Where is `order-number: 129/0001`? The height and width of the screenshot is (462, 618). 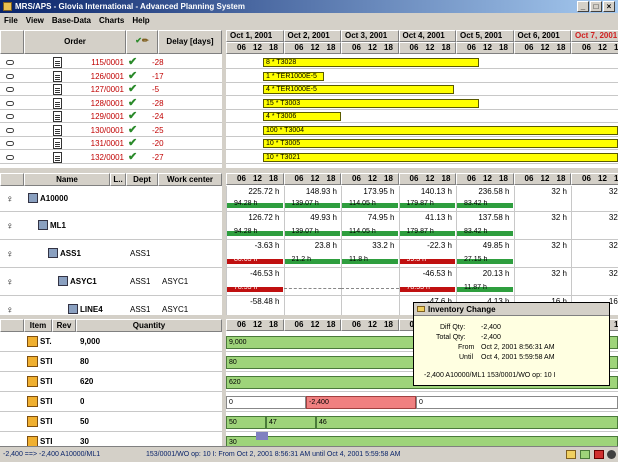 order-number: 129/0001 is located at coordinates (104, 116).